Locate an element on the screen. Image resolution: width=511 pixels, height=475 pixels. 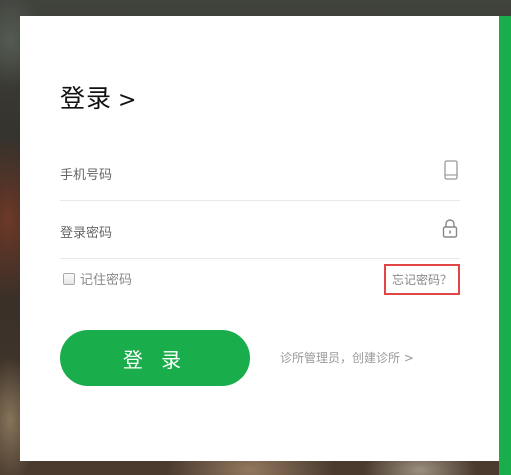
login-heading: 登录 > is located at coordinates (98, 97).